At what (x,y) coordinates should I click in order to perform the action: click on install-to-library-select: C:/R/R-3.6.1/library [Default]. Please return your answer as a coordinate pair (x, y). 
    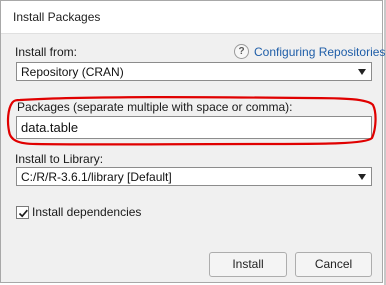
    Looking at the image, I should click on (194, 176).